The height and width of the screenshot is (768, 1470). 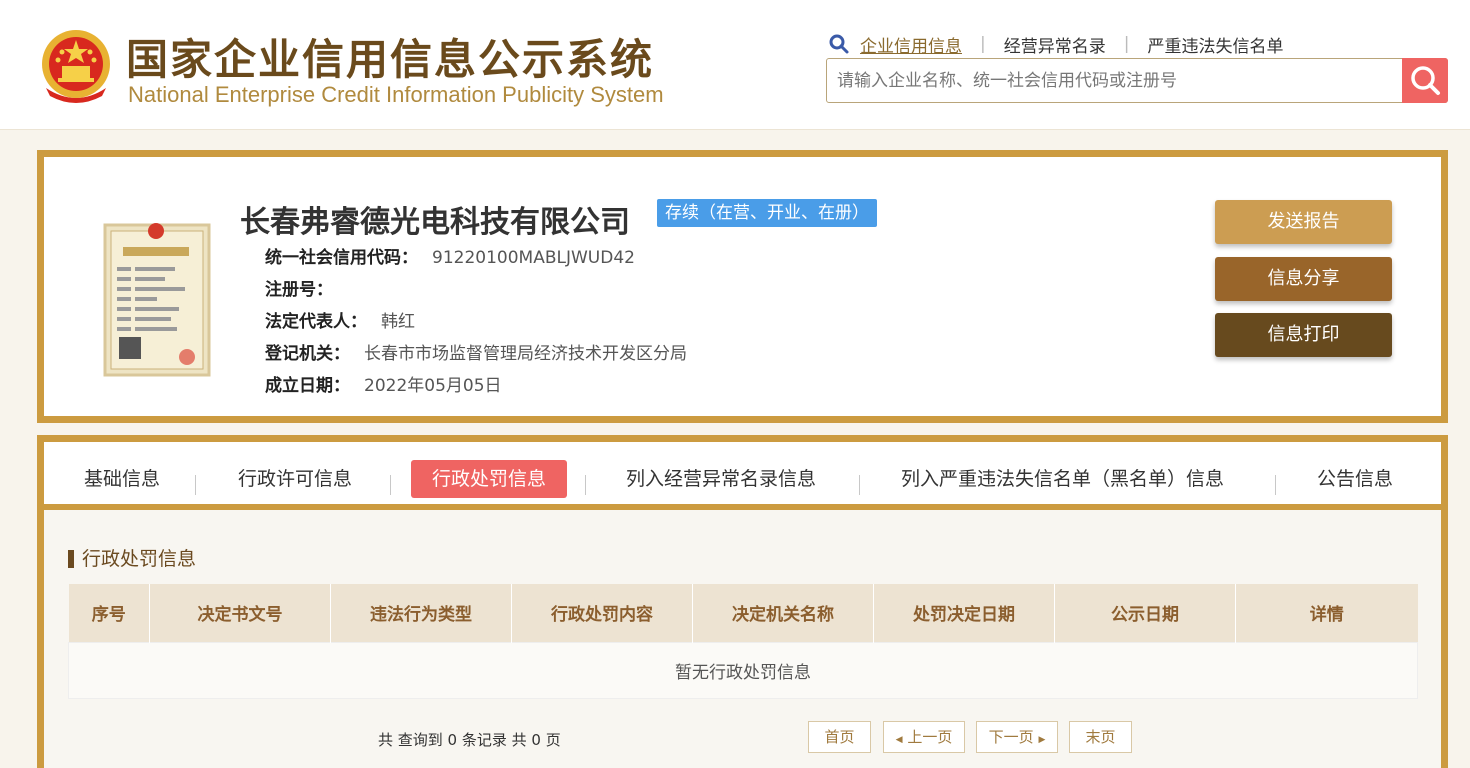 I want to click on reg-no-label: 注册号：, so click(x=299, y=290).